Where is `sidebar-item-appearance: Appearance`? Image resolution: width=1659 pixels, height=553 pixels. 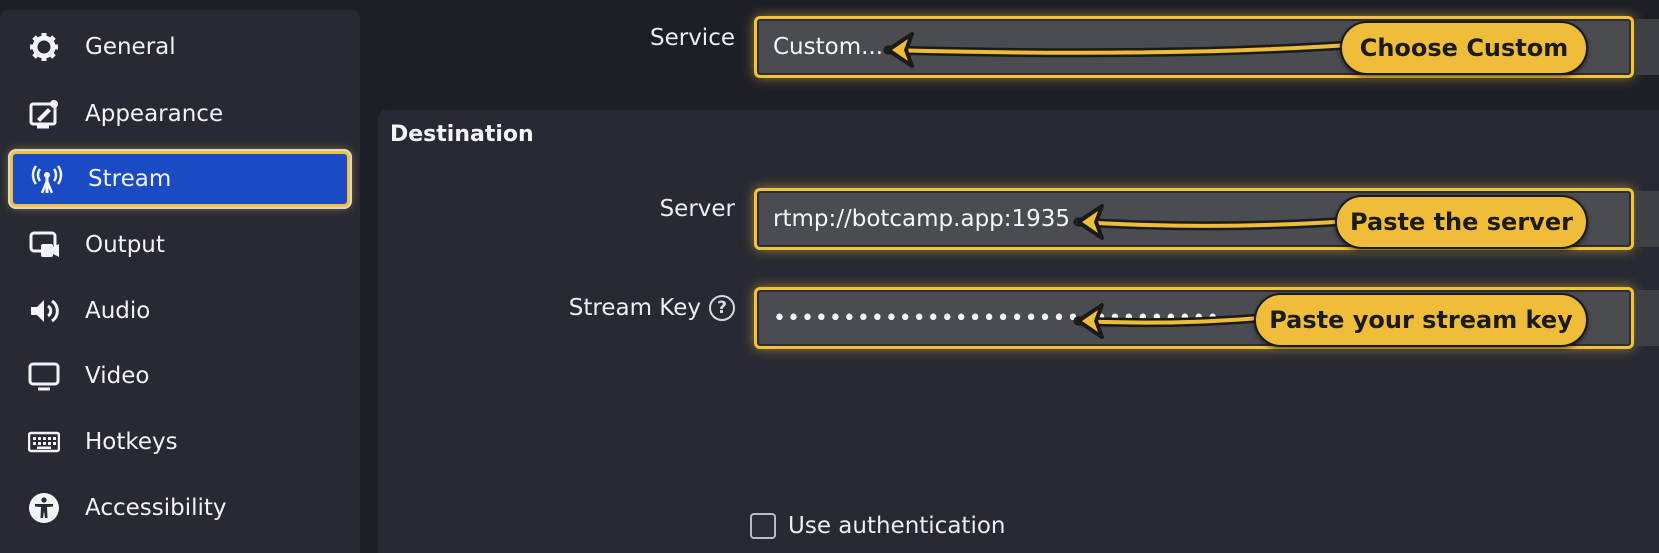 sidebar-item-appearance: Appearance is located at coordinates (180, 114).